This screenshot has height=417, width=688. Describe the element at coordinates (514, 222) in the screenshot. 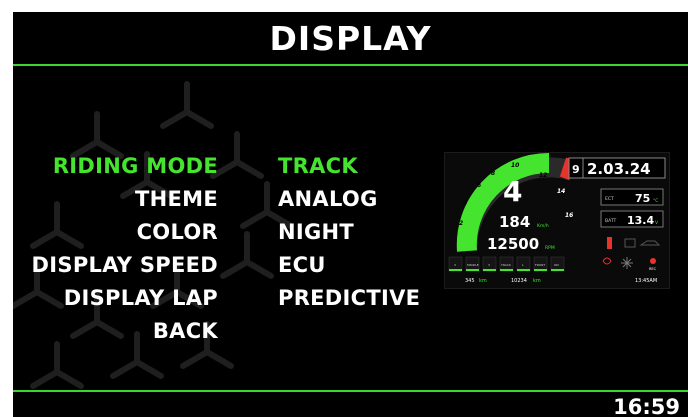

I see `speed-value: 184` at that location.